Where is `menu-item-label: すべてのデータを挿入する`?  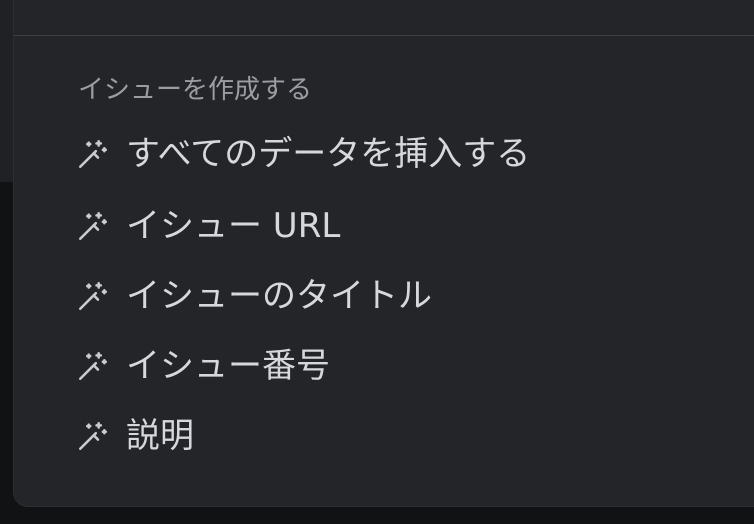 menu-item-label: すべてのデータを挿入する is located at coordinates (328, 154).